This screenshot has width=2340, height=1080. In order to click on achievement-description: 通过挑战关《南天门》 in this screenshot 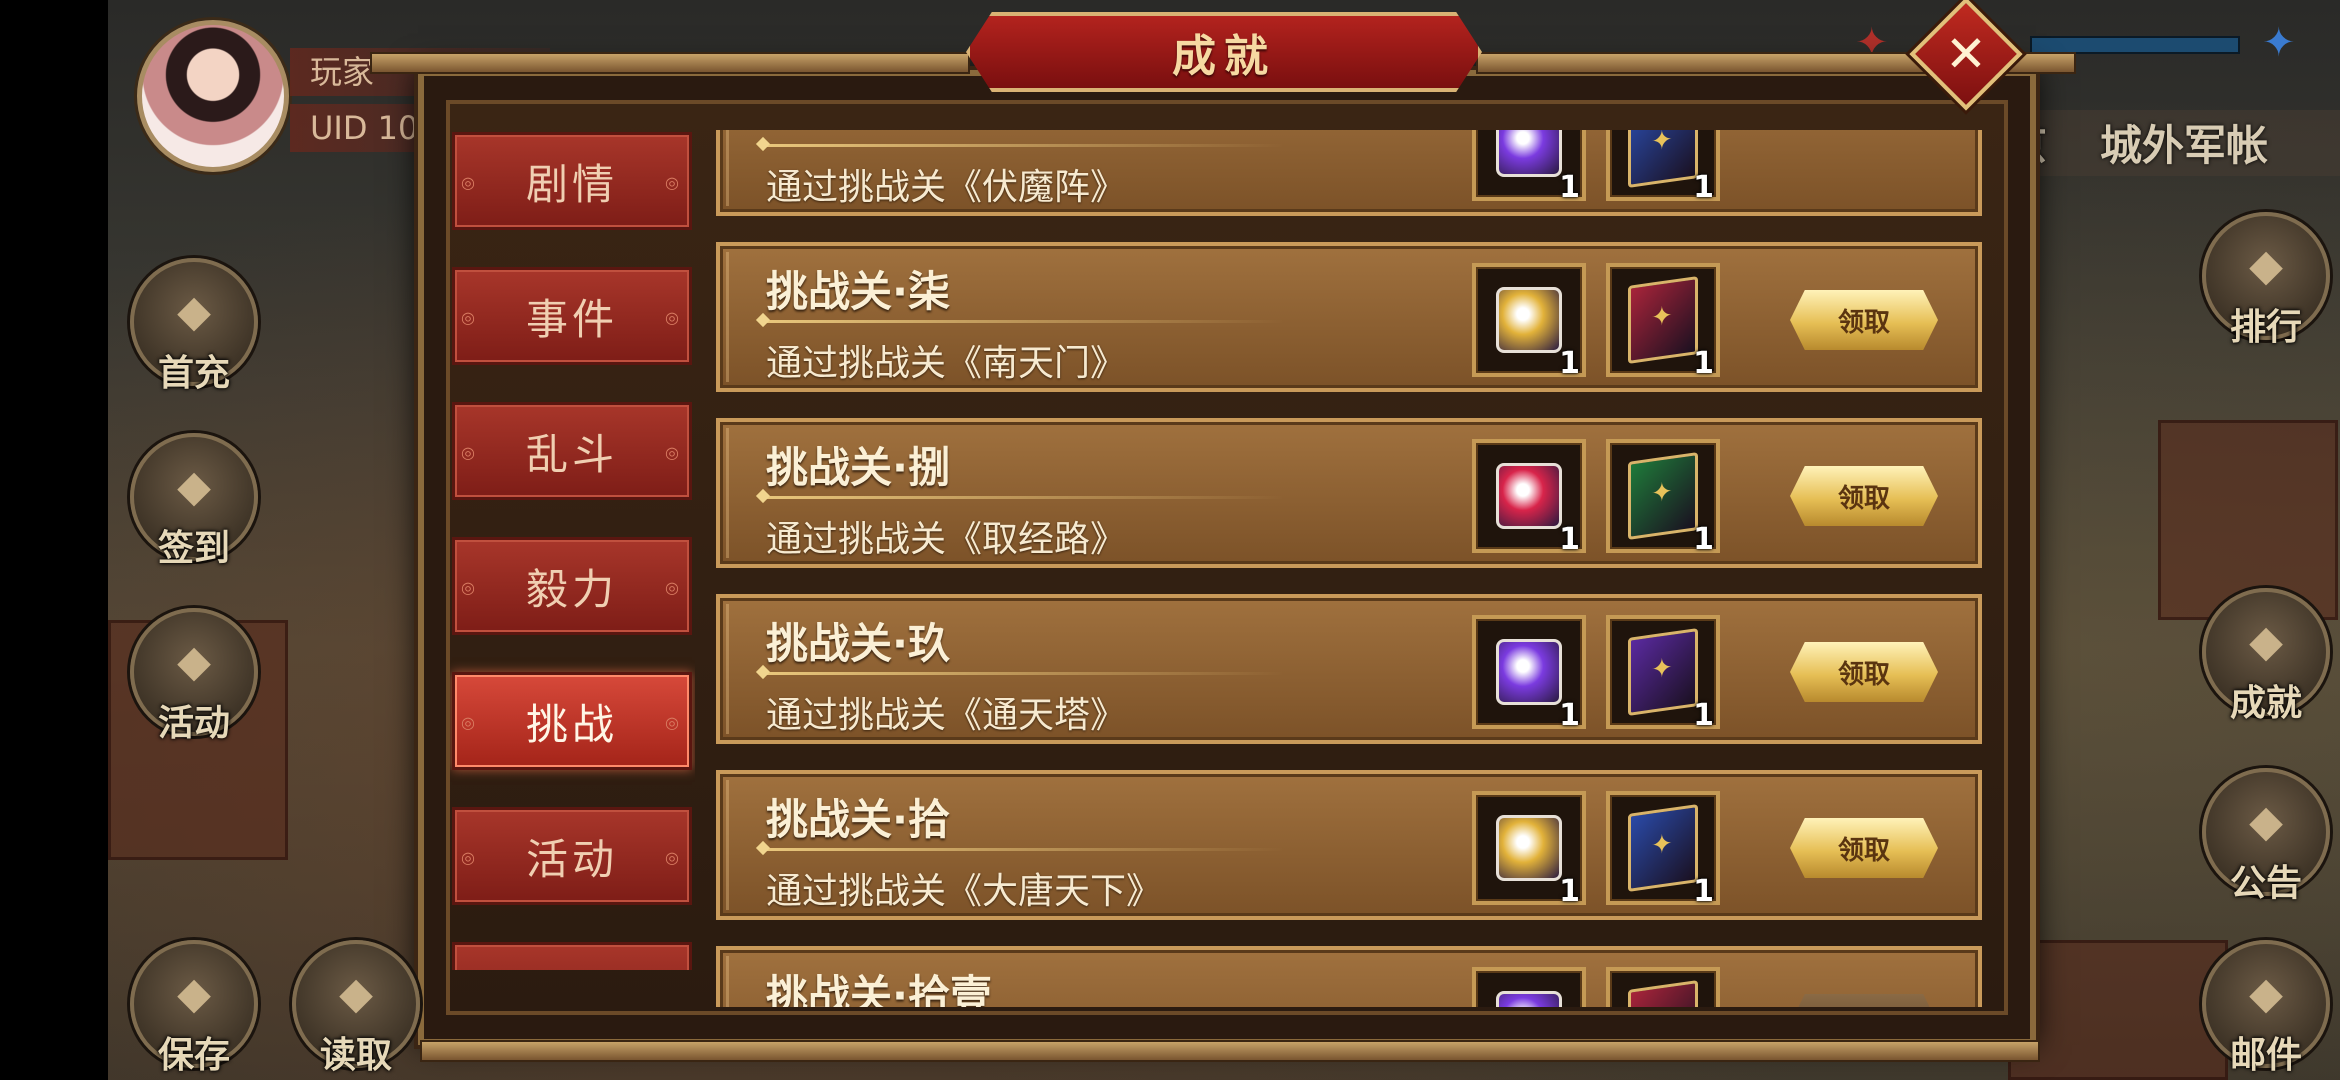, I will do `click(946, 363)`.